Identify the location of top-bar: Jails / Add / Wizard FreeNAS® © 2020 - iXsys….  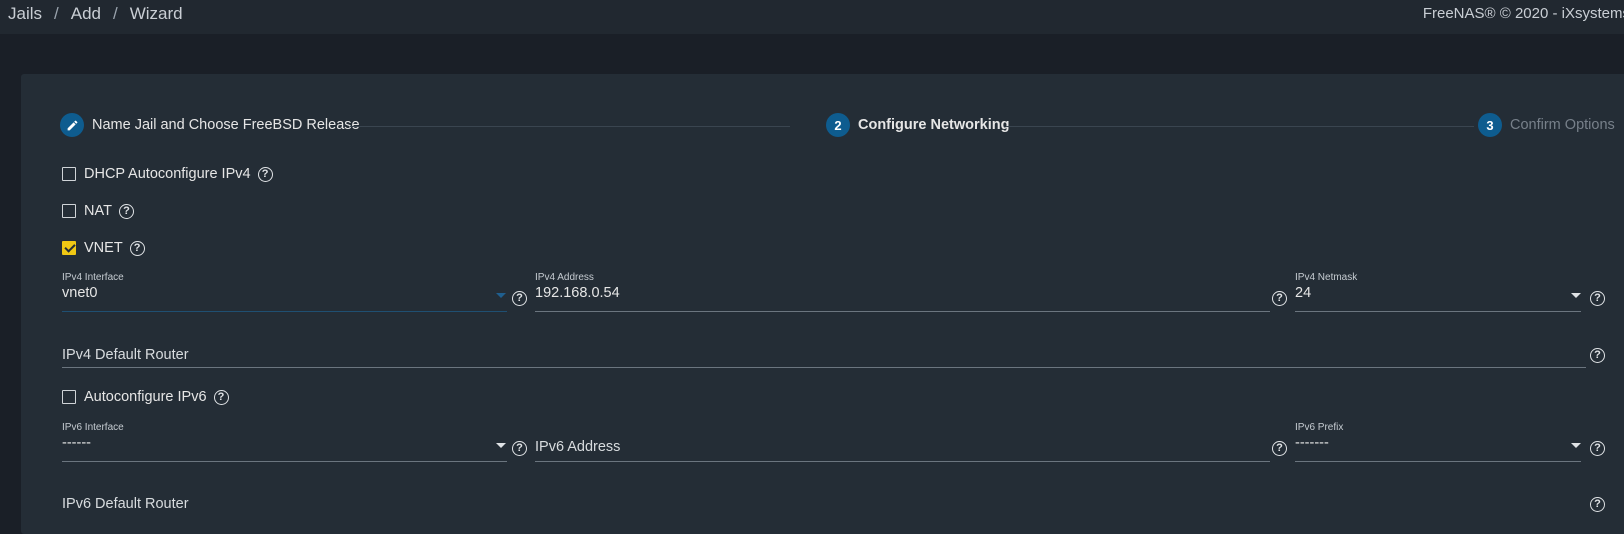
(812, 17).